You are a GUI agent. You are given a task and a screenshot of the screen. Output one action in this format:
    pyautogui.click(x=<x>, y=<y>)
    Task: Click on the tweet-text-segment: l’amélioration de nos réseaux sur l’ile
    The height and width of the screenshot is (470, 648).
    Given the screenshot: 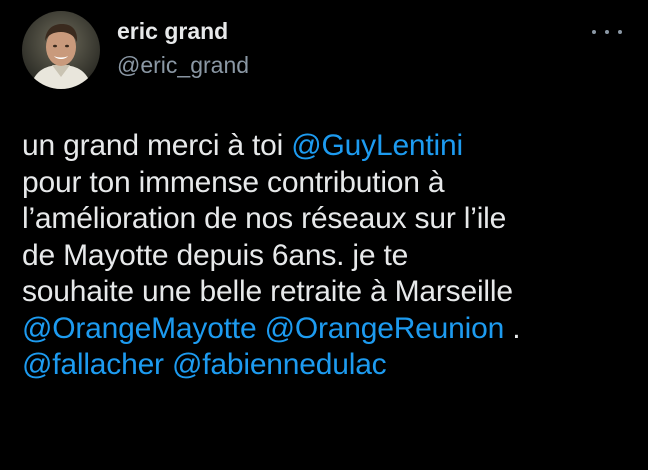 What is the action you would take?
    pyautogui.click(x=264, y=218)
    